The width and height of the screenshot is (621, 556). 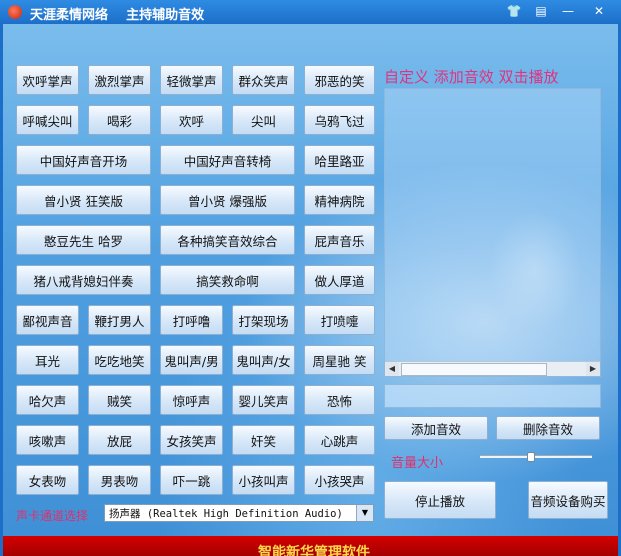 What do you see at coordinates (339, 80) in the screenshot?
I see `sound-button: 邪恶的笑` at bounding box center [339, 80].